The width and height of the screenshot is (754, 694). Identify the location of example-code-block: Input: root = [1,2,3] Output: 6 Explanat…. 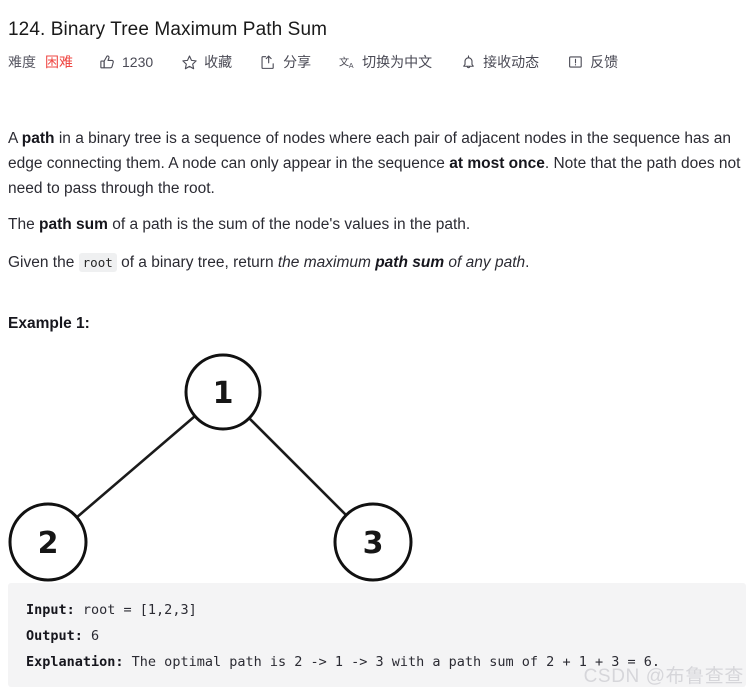
(377, 635).